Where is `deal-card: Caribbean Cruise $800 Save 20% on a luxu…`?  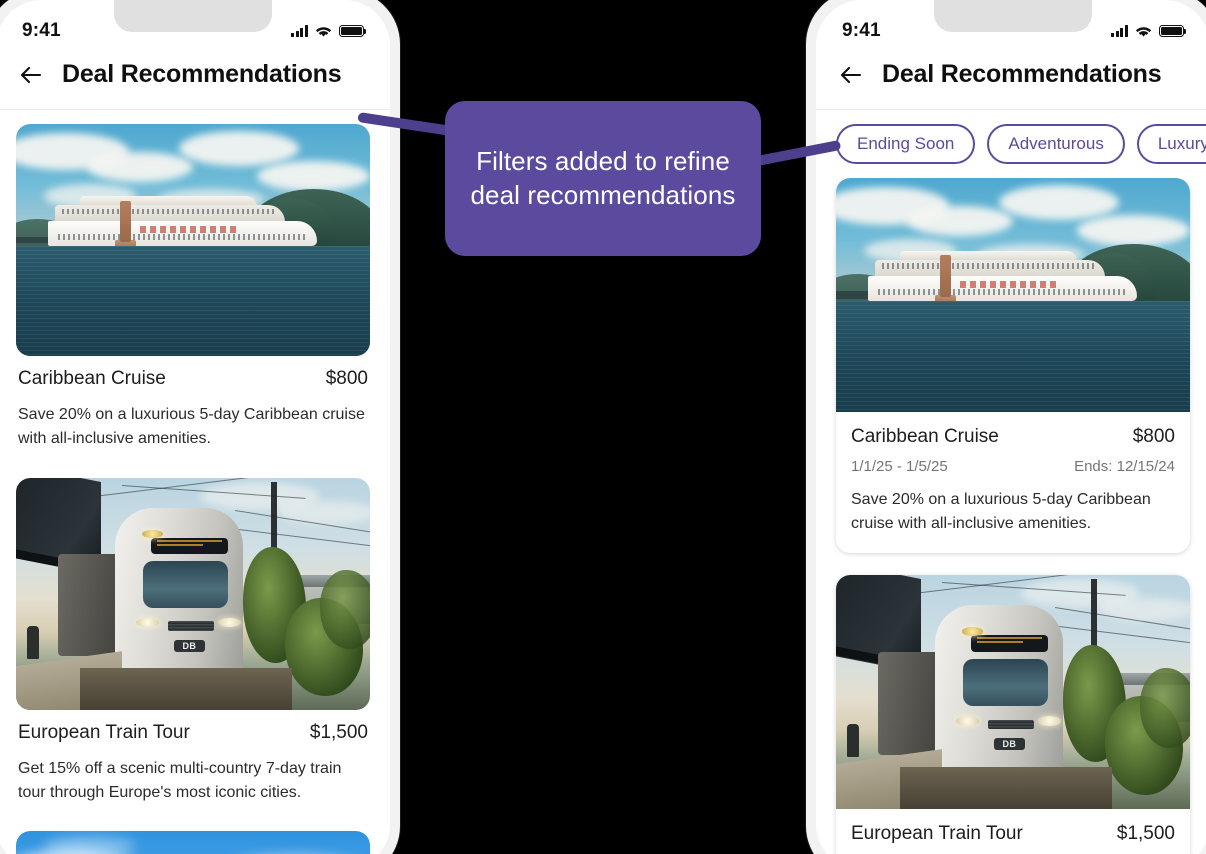
deal-card: Caribbean Cruise $800 Save 20% on a luxu… is located at coordinates (193, 290).